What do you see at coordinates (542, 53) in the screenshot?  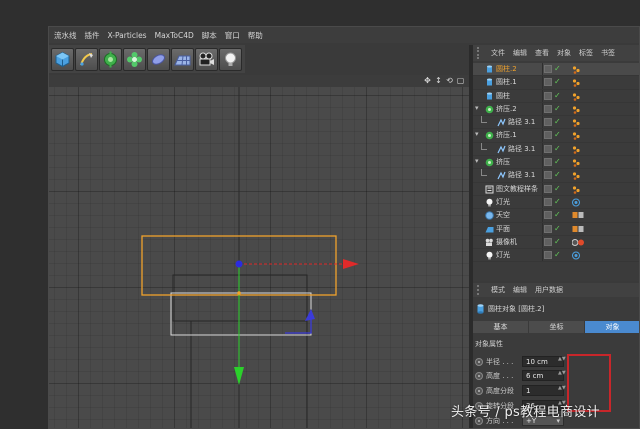 I see `om-menu-view: 查看` at bounding box center [542, 53].